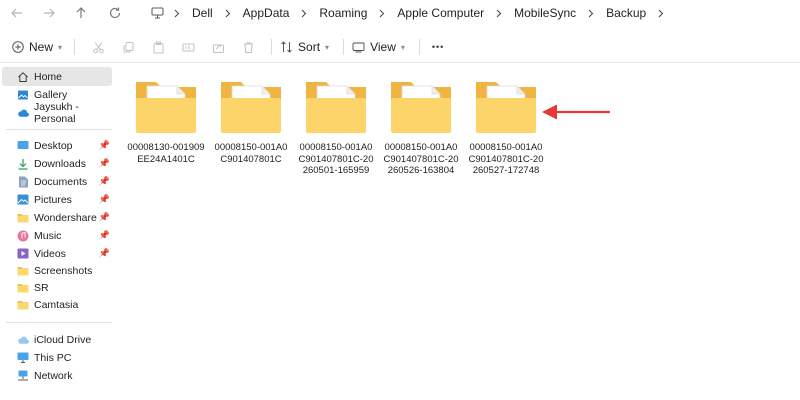 This screenshot has width=800, height=400. What do you see at coordinates (251, 153) in the screenshot?
I see `folder-name: 00008150-001A0 C901407801C` at bounding box center [251, 153].